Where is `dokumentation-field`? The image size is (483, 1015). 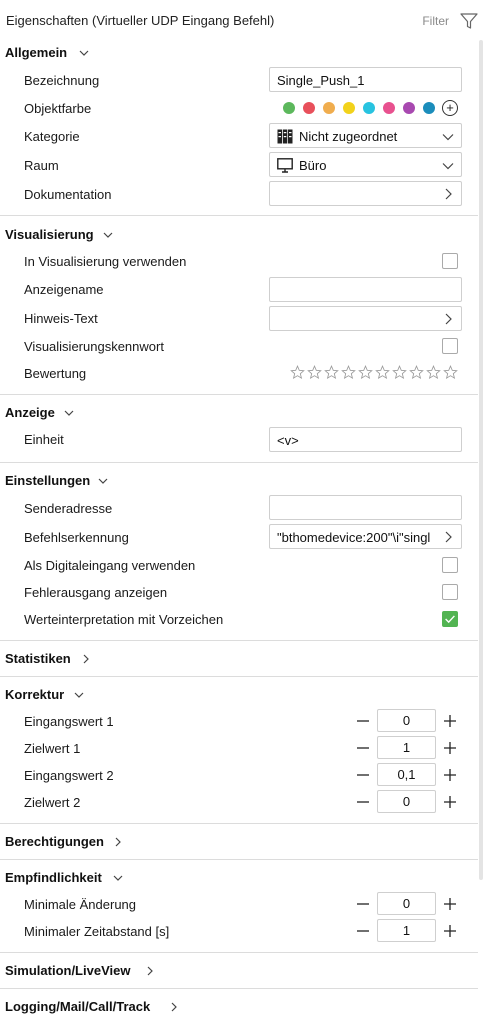 dokumentation-field is located at coordinates (365, 193).